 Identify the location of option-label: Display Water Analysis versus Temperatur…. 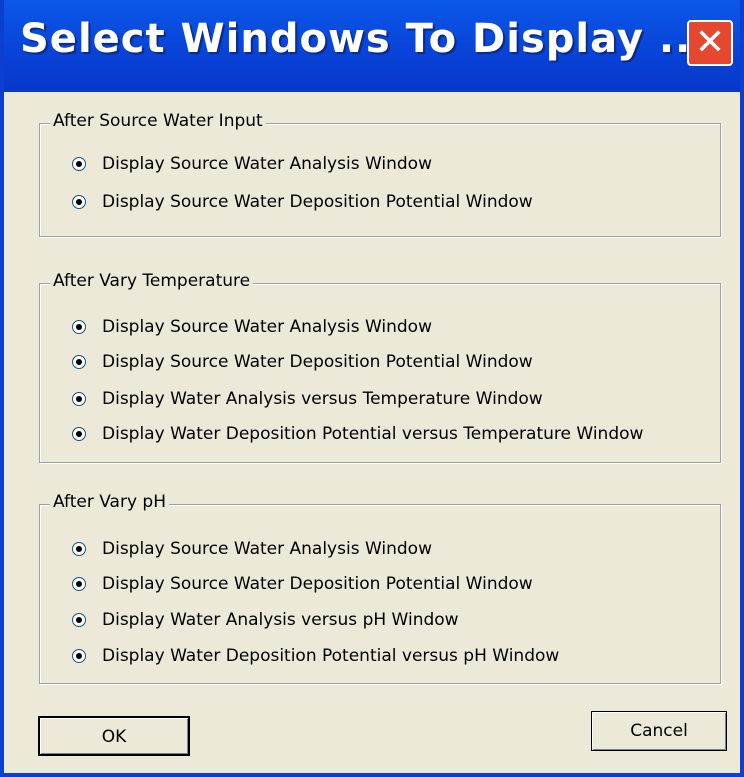
(322, 399).